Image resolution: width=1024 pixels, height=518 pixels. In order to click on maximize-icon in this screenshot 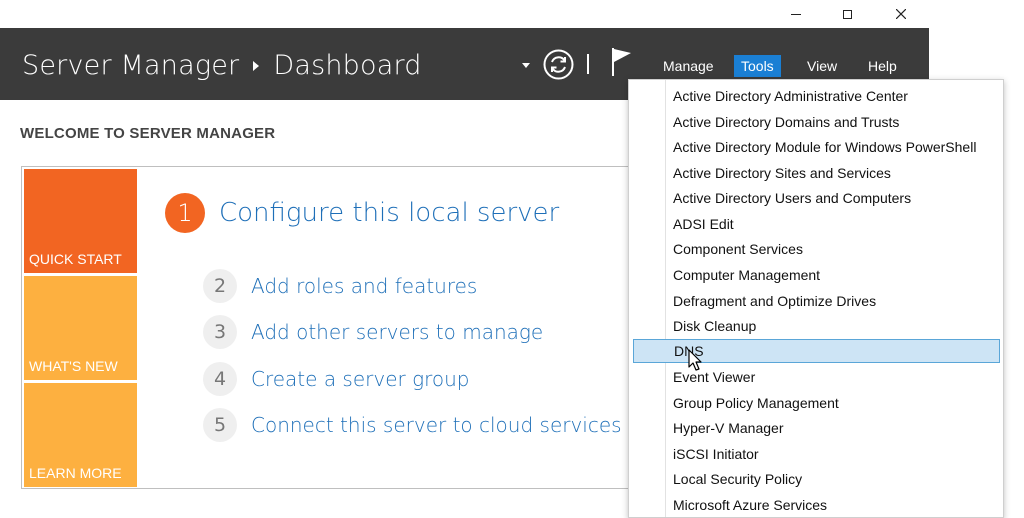, I will do `click(847, 14)`.